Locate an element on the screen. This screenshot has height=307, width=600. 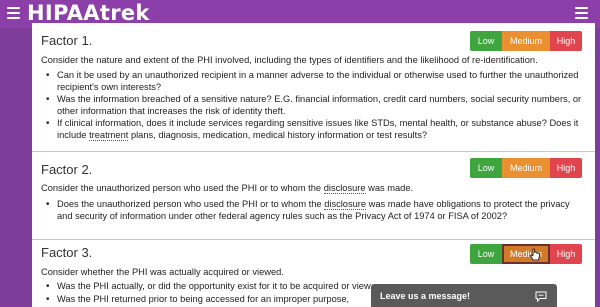
factor-2-high-button: High is located at coordinates (566, 168).